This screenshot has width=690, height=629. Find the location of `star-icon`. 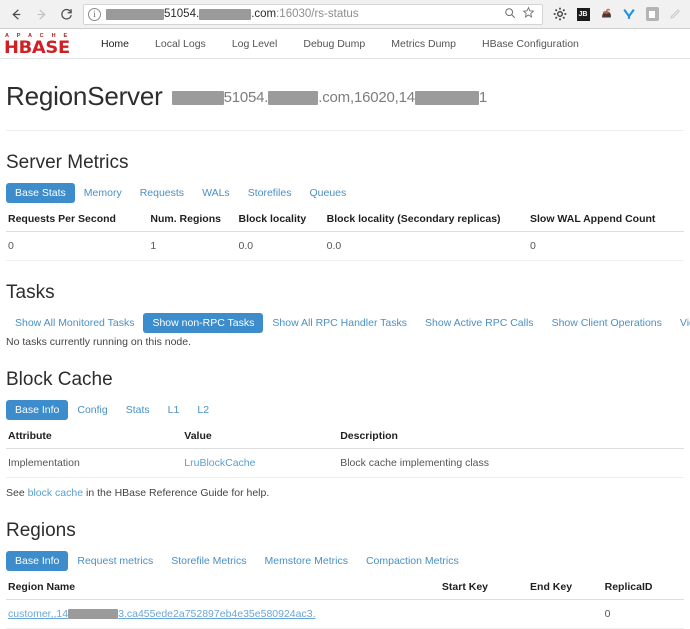

star-icon is located at coordinates (528, 14).